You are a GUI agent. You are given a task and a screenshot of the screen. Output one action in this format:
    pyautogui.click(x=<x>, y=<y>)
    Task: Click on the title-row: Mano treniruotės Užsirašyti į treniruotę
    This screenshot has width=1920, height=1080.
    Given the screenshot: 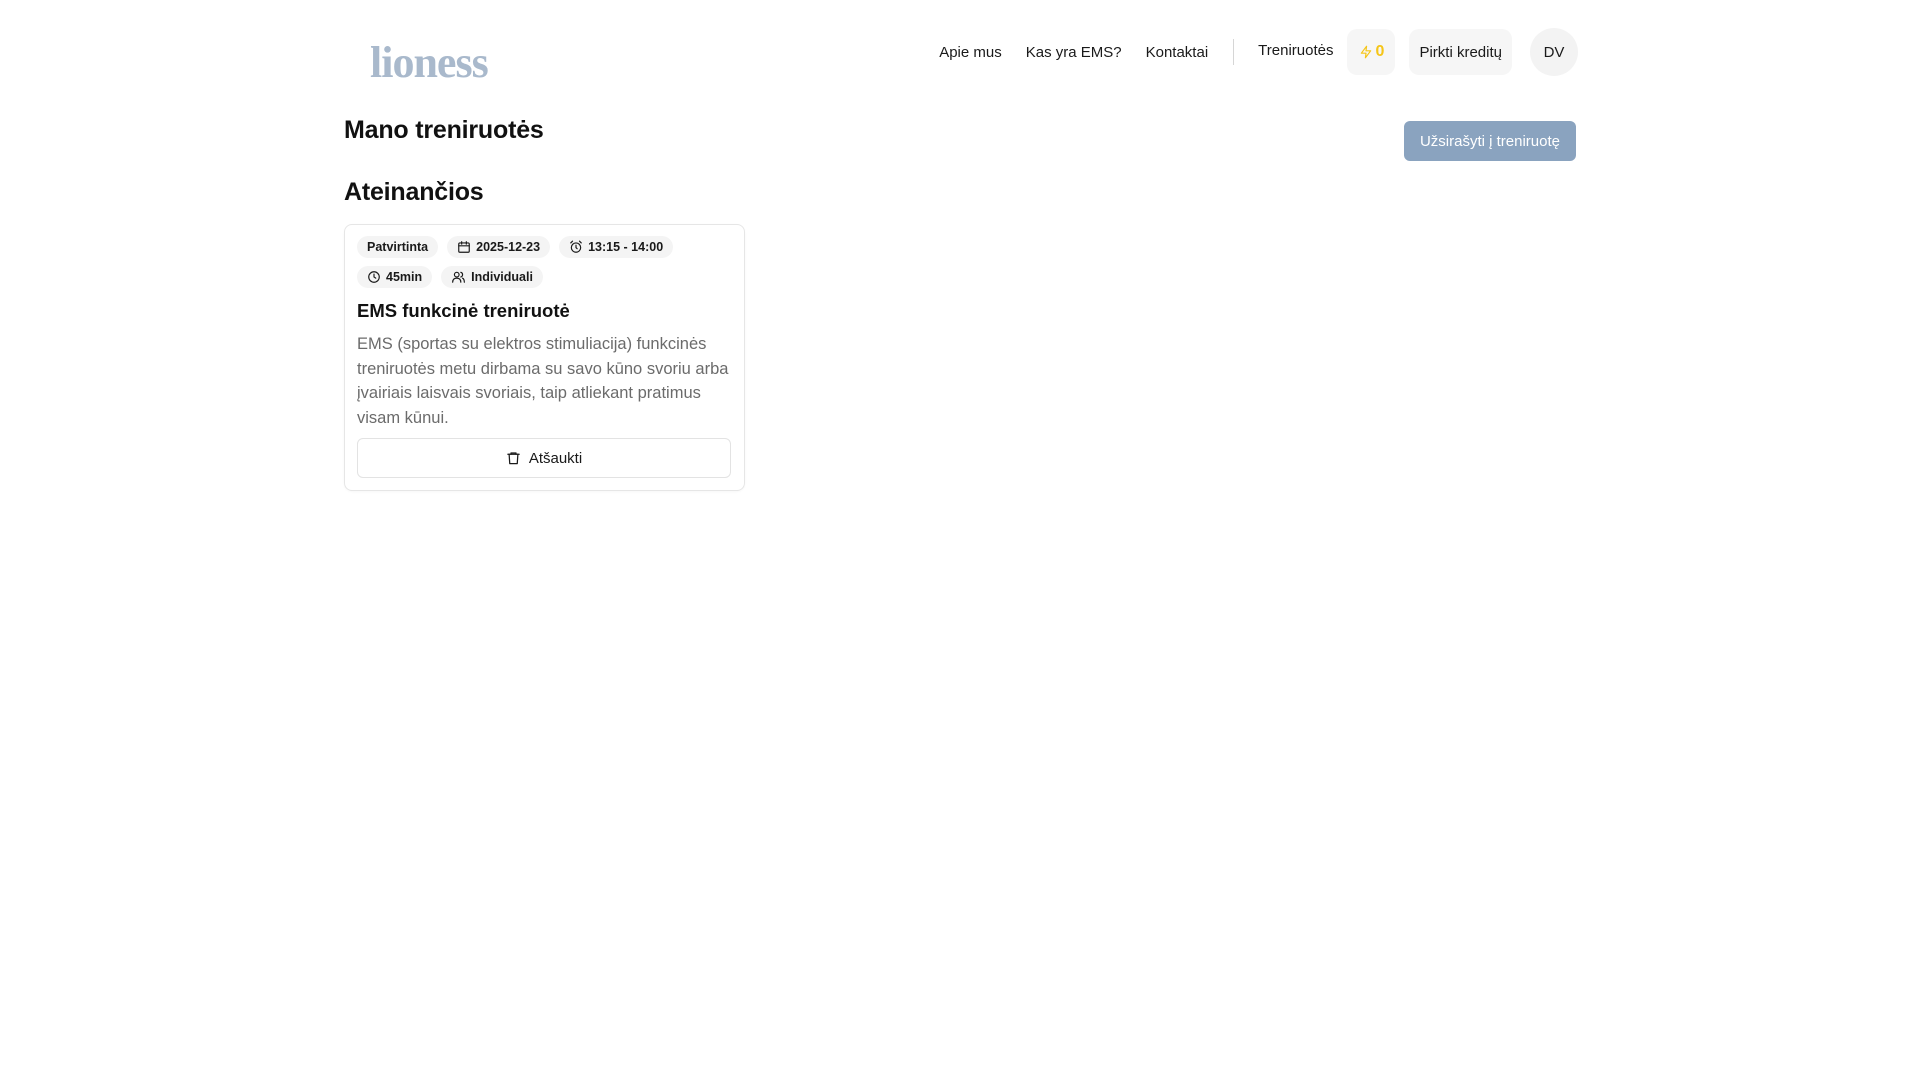 What is the action you would take?
    pyautogui.click(x=960, y=135)
    